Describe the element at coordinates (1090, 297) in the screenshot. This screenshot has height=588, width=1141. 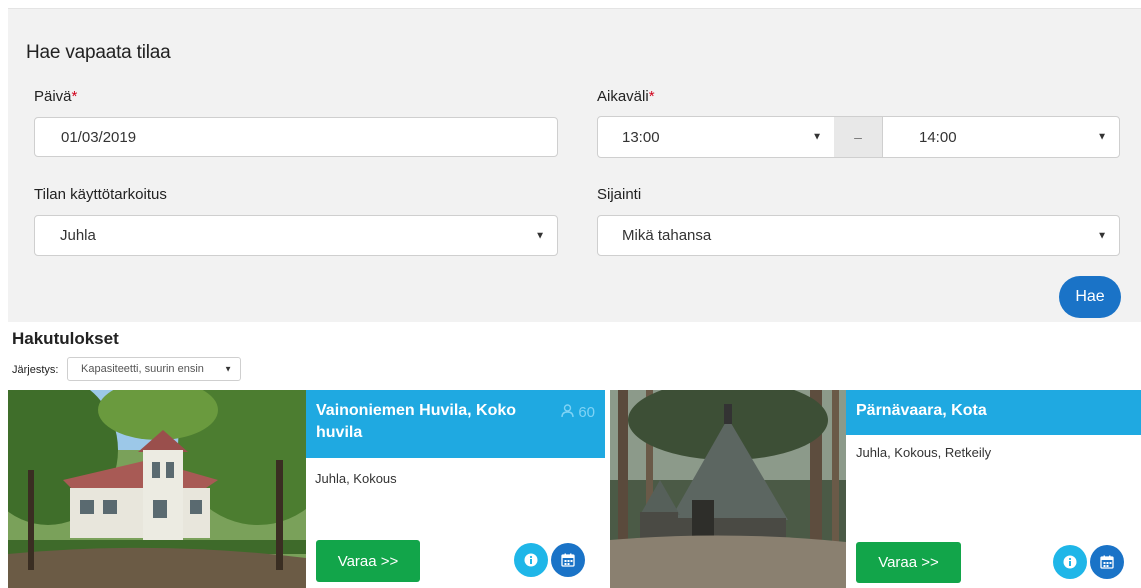
I see `search-button: Hae` at that location.